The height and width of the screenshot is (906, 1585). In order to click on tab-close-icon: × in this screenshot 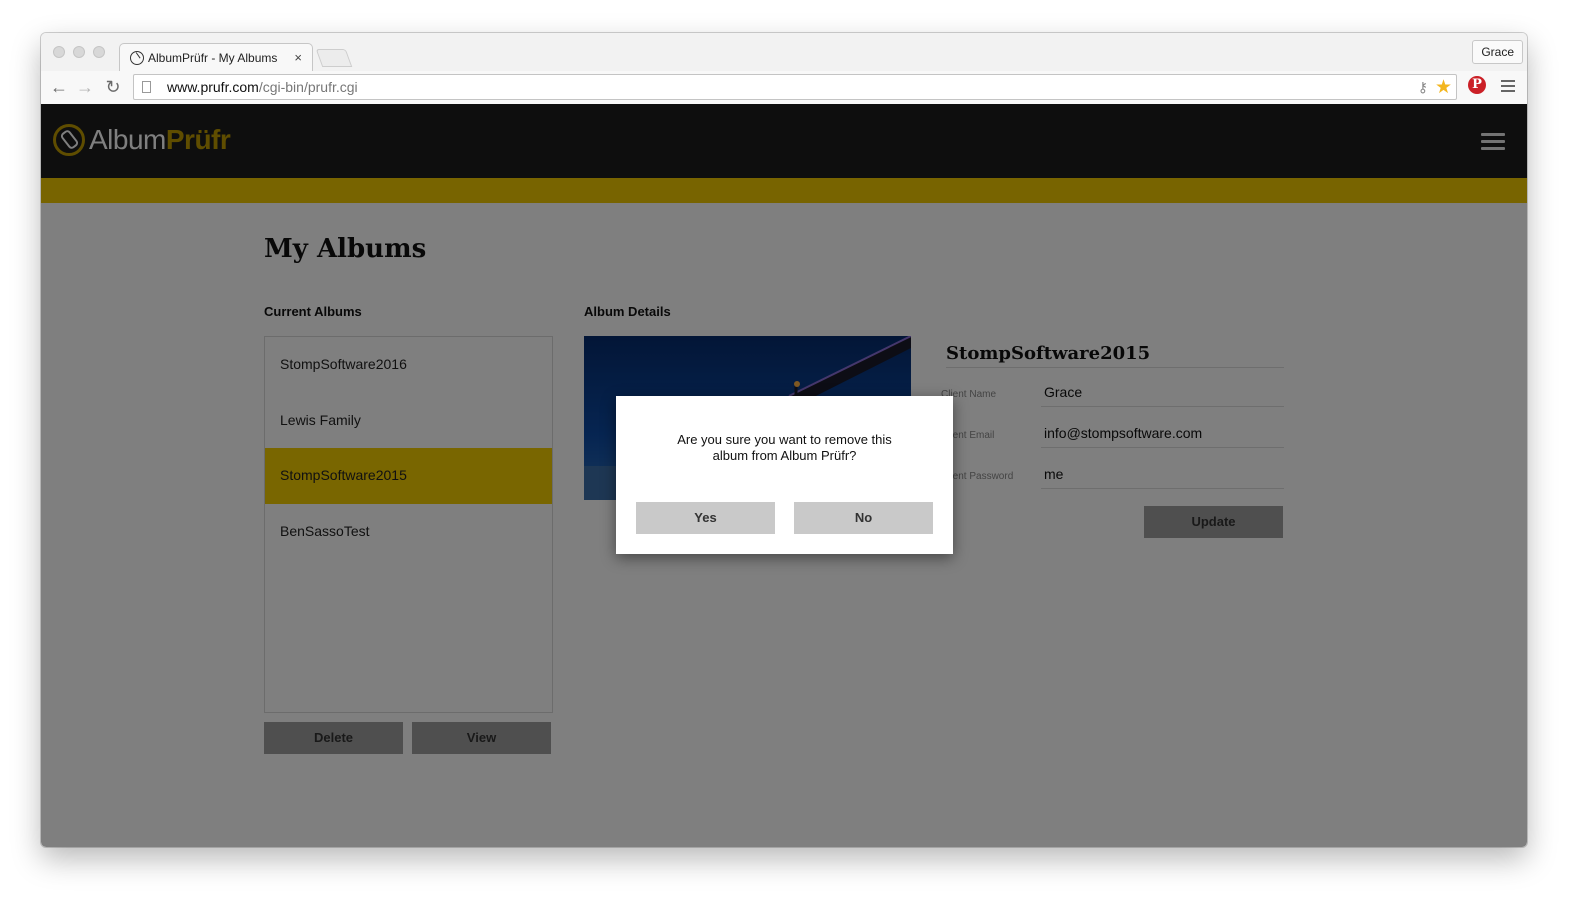, I will do `click(298, 57)`.